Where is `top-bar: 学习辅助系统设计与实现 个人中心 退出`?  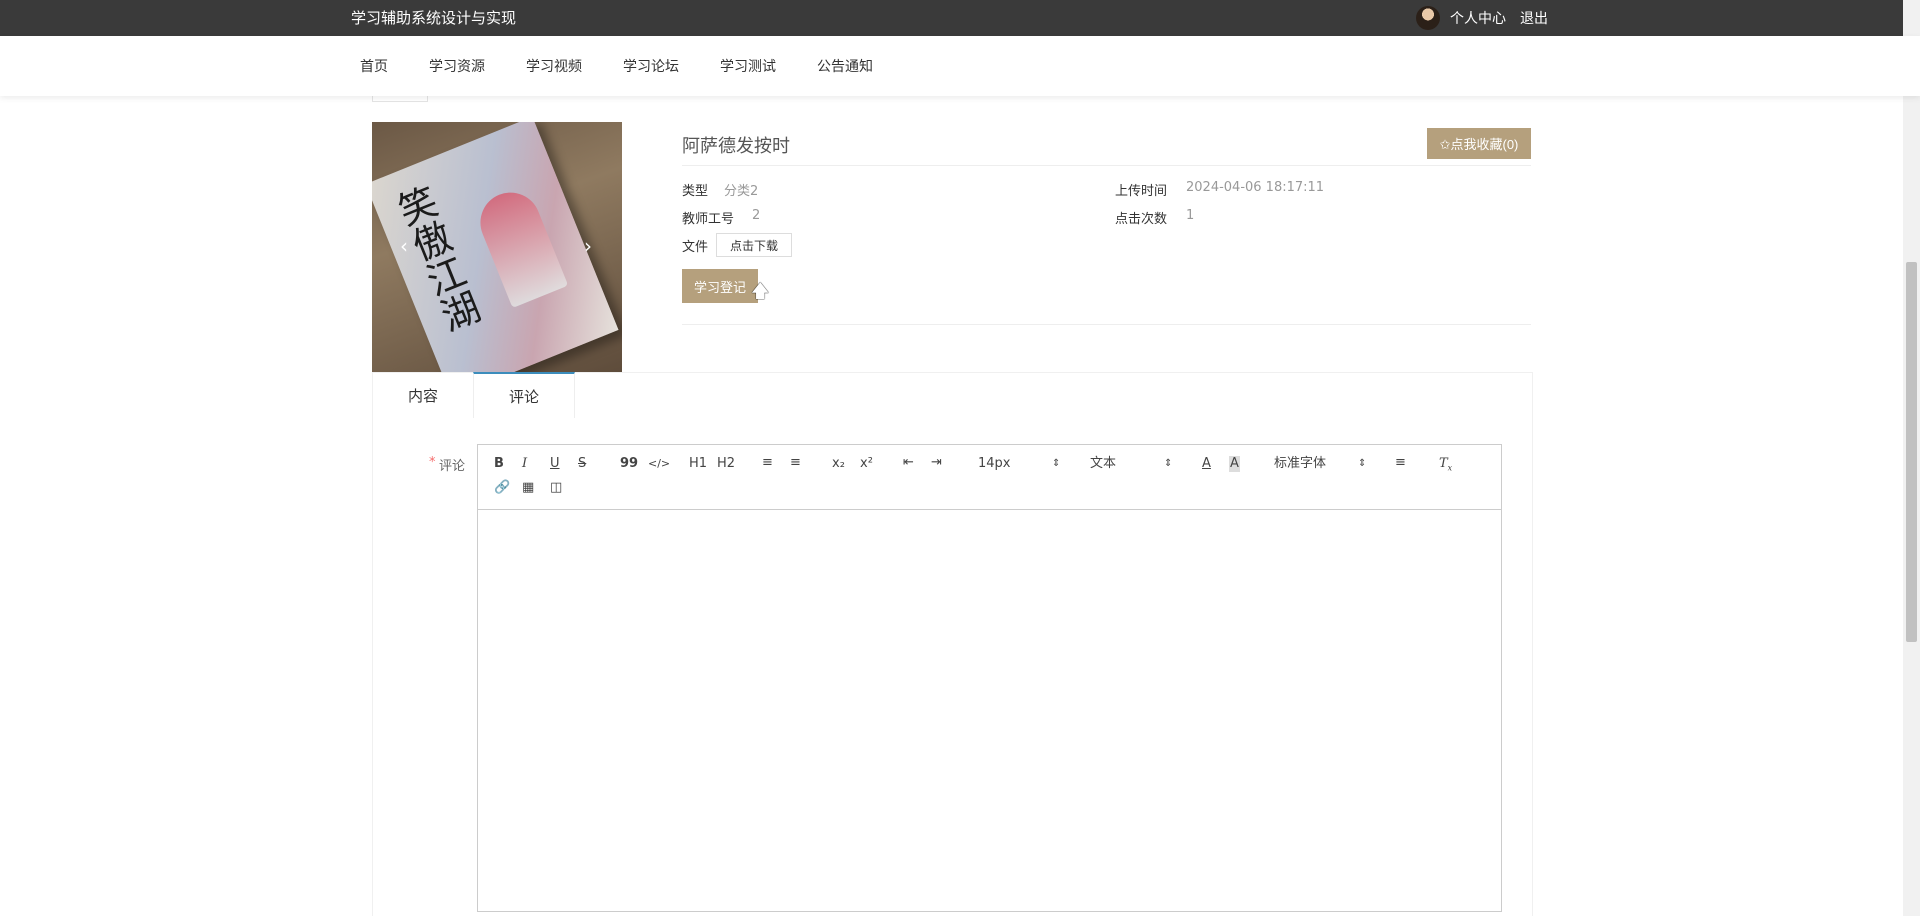
top-bar: 学习辅助系统设计与实现 个人中心 退出 is located at coordinates (960, 18).